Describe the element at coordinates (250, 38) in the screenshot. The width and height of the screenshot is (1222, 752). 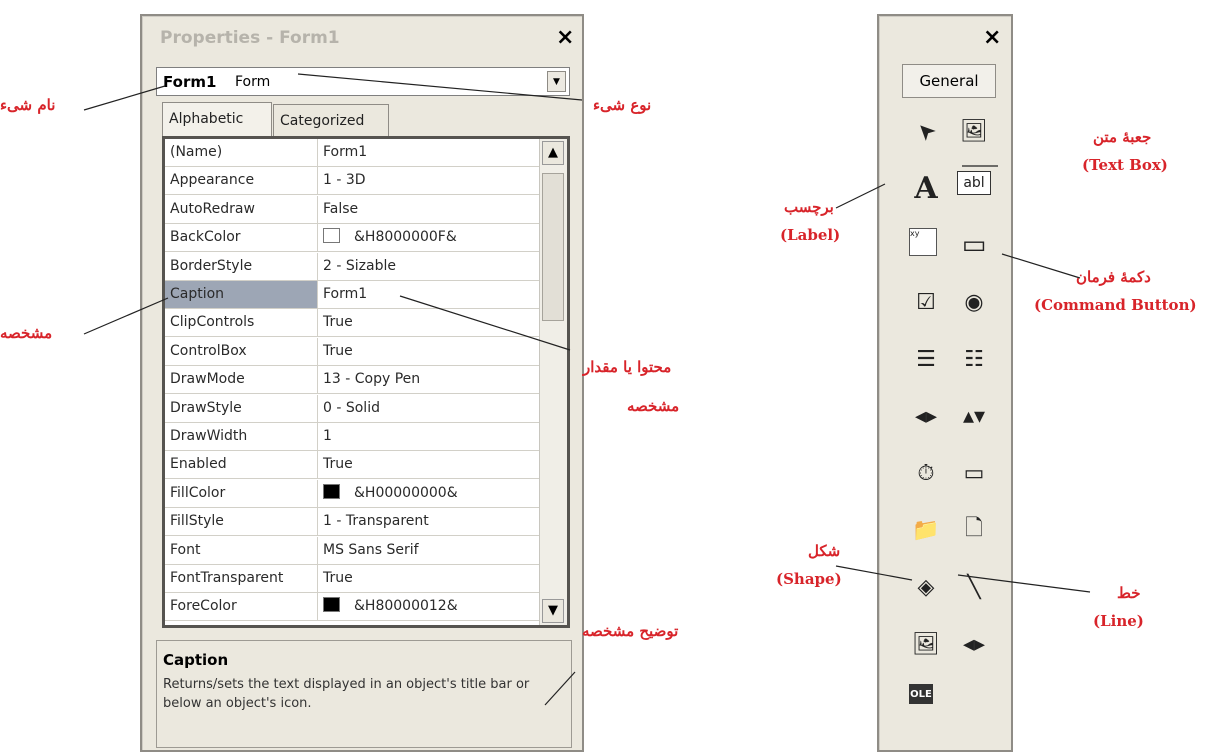
I see `properties-title: Properties - Form1` at that location.